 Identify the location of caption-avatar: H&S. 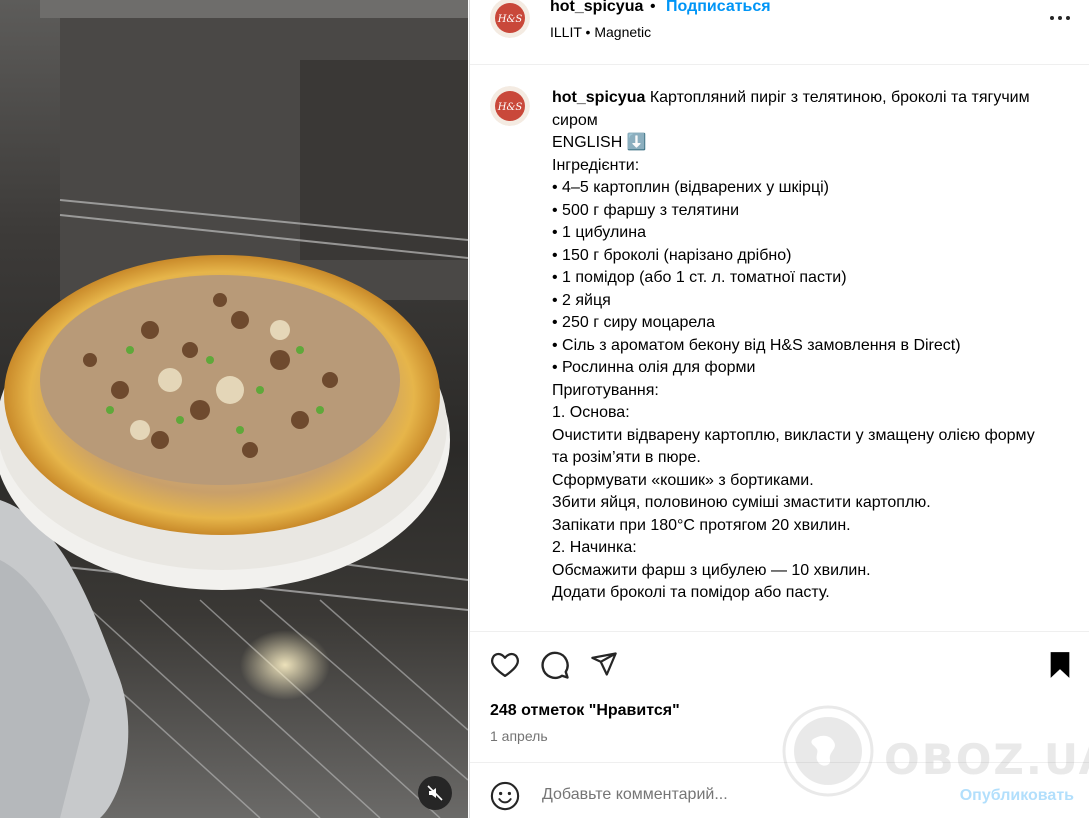
(510, 106).